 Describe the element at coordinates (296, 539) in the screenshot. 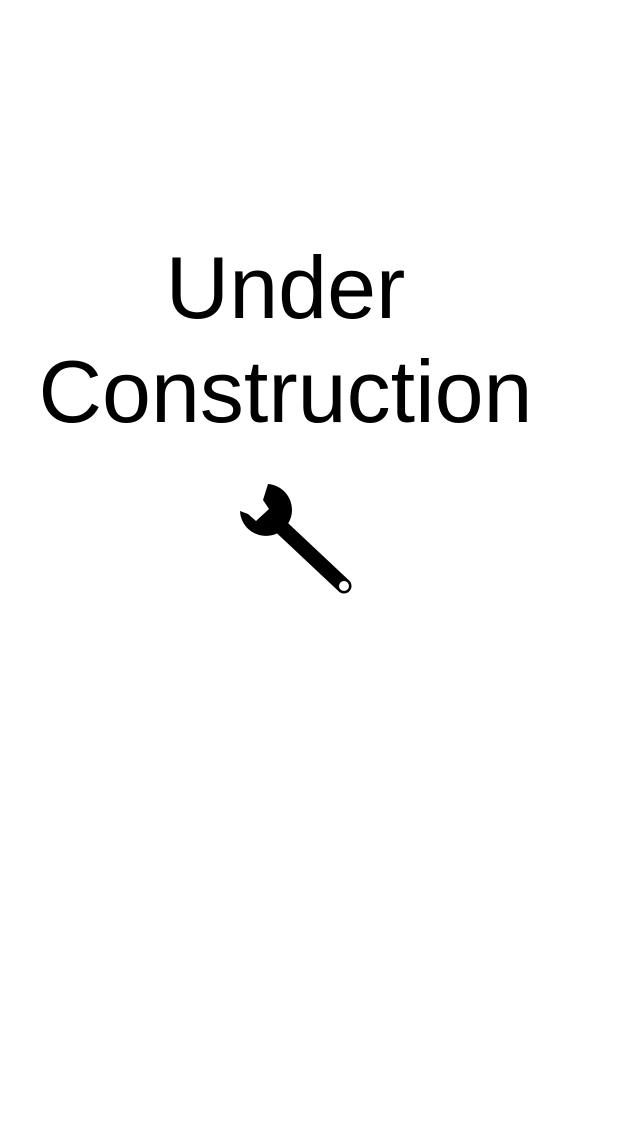

I see `wrench-icon` at that location.